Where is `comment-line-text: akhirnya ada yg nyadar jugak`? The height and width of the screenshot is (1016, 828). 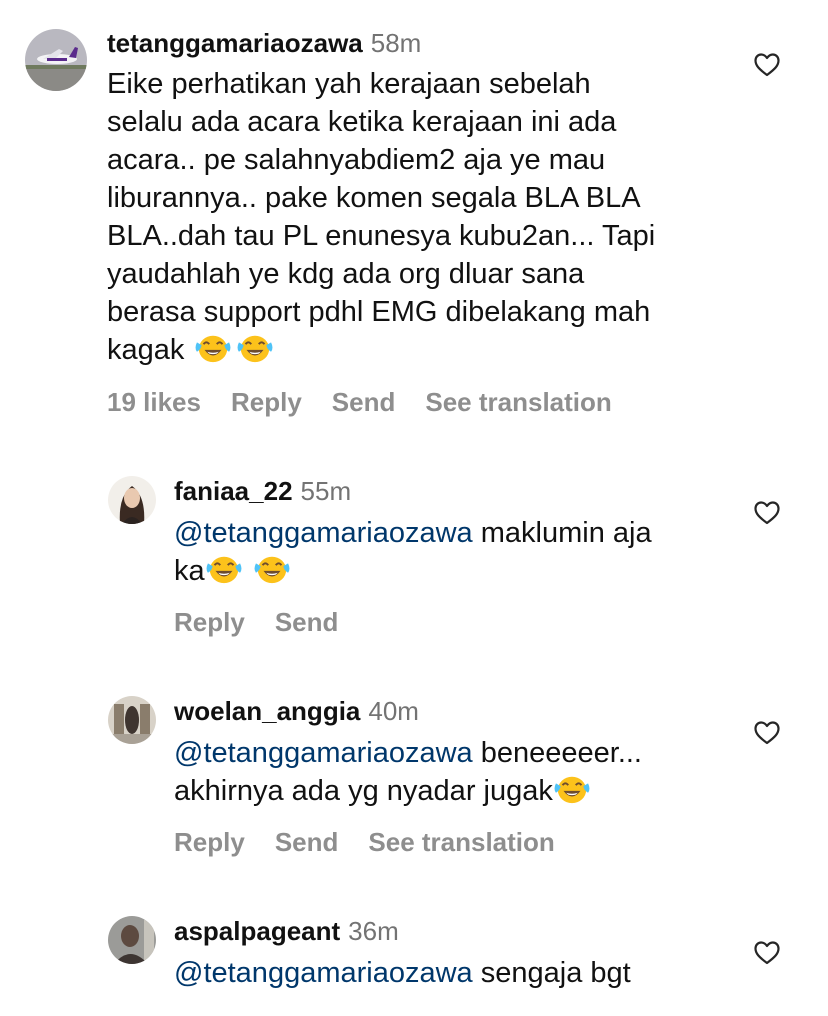 comment-line-text: akhirnya ada yg nyadar jugak is located at coordinates (363, 791).